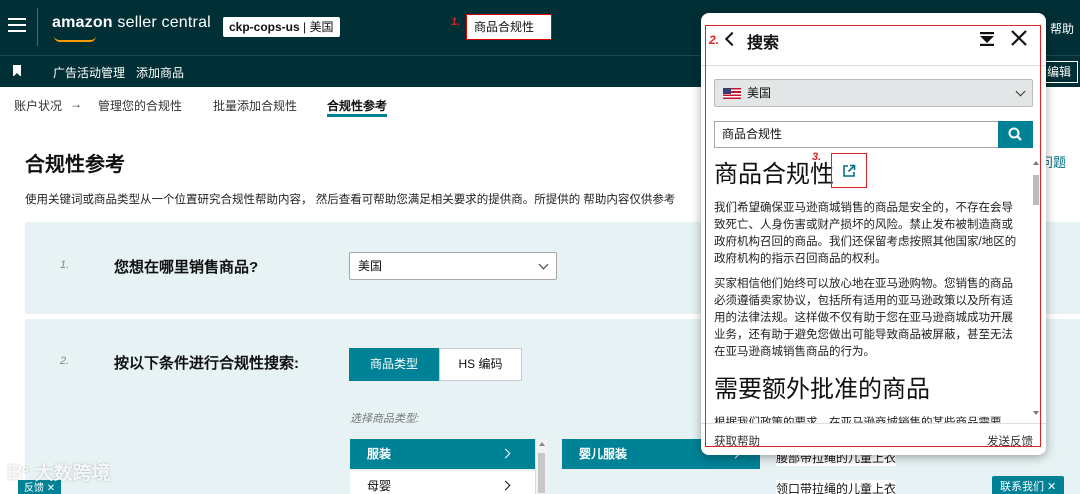  What do you see at coordinates (37, 27) in the screenshot?
I see `divider` at bounding box center [37, 27].